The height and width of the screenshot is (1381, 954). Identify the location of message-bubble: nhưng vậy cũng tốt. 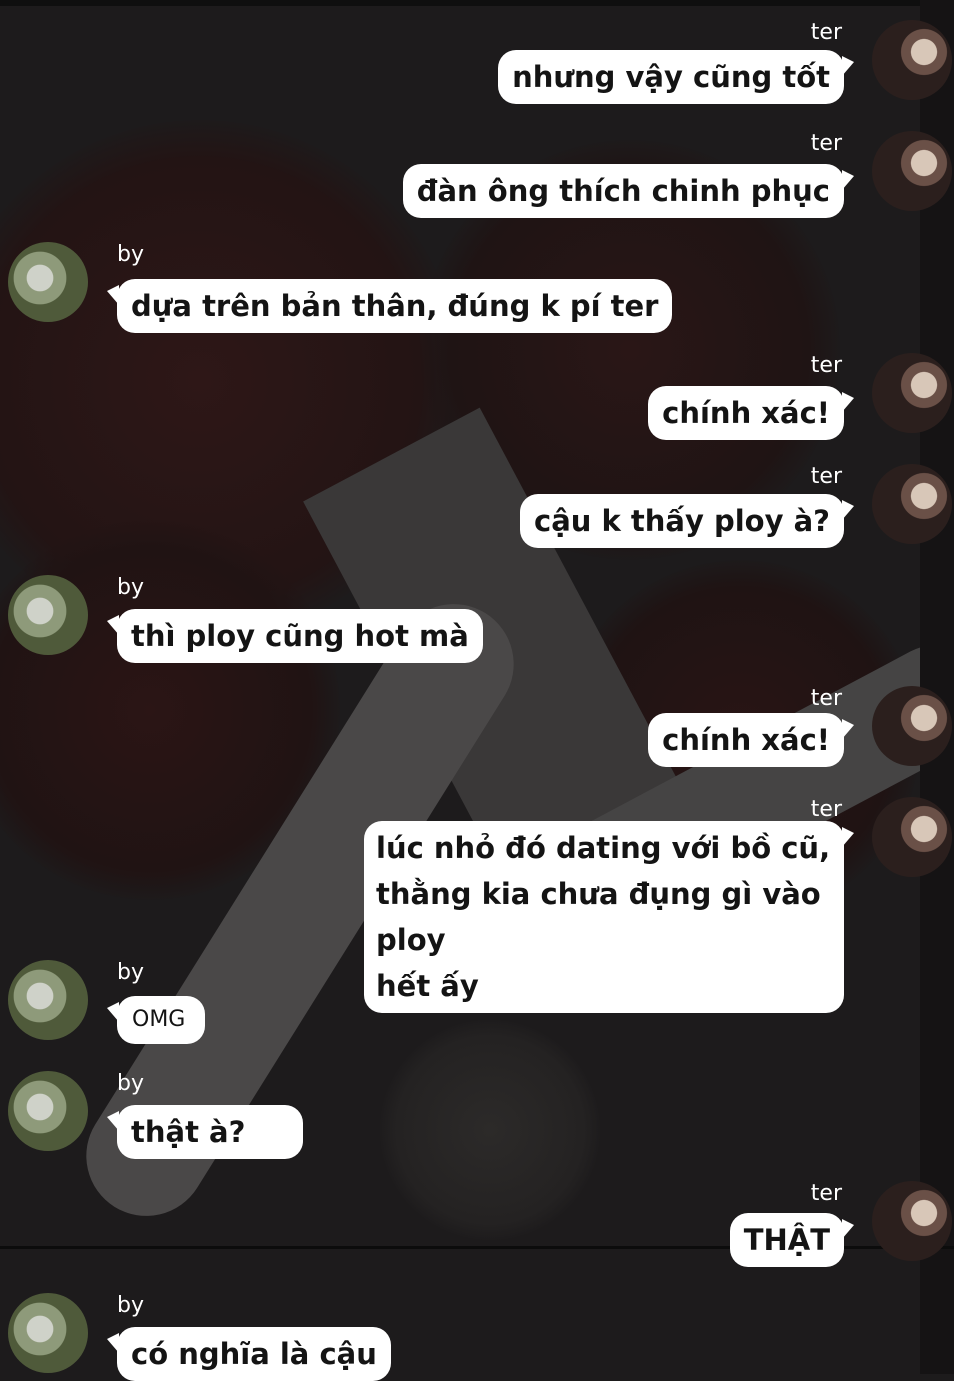
(676, 77).